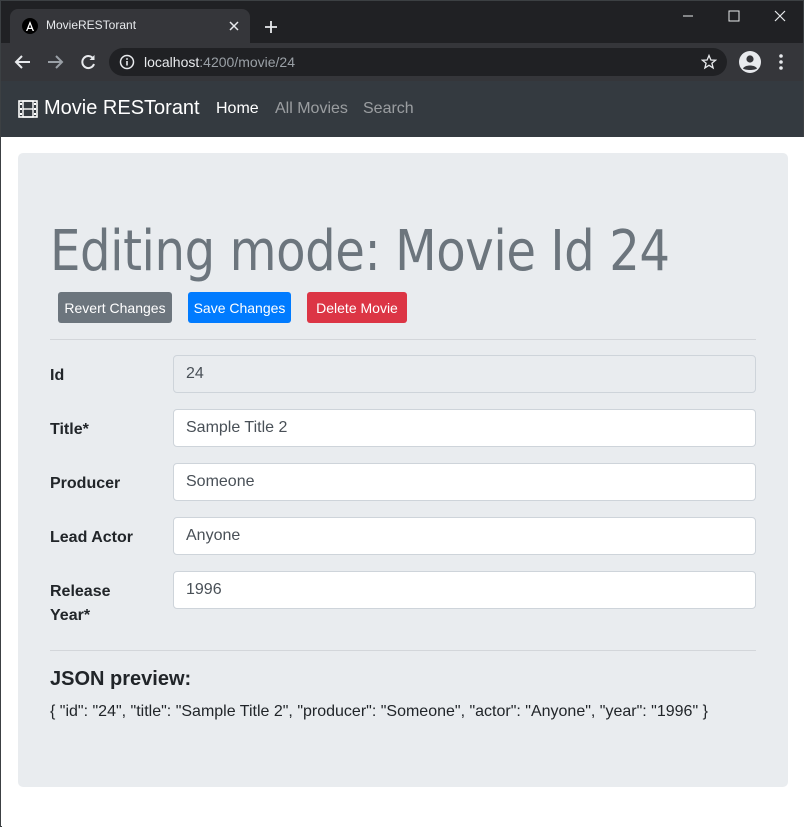 The width and height of the screenshot is (804, 827). What do you see at coordinates (239, 307) in the screenshot?
I see `save-changes-button: Save Changes` at bounding box center [239, 307].